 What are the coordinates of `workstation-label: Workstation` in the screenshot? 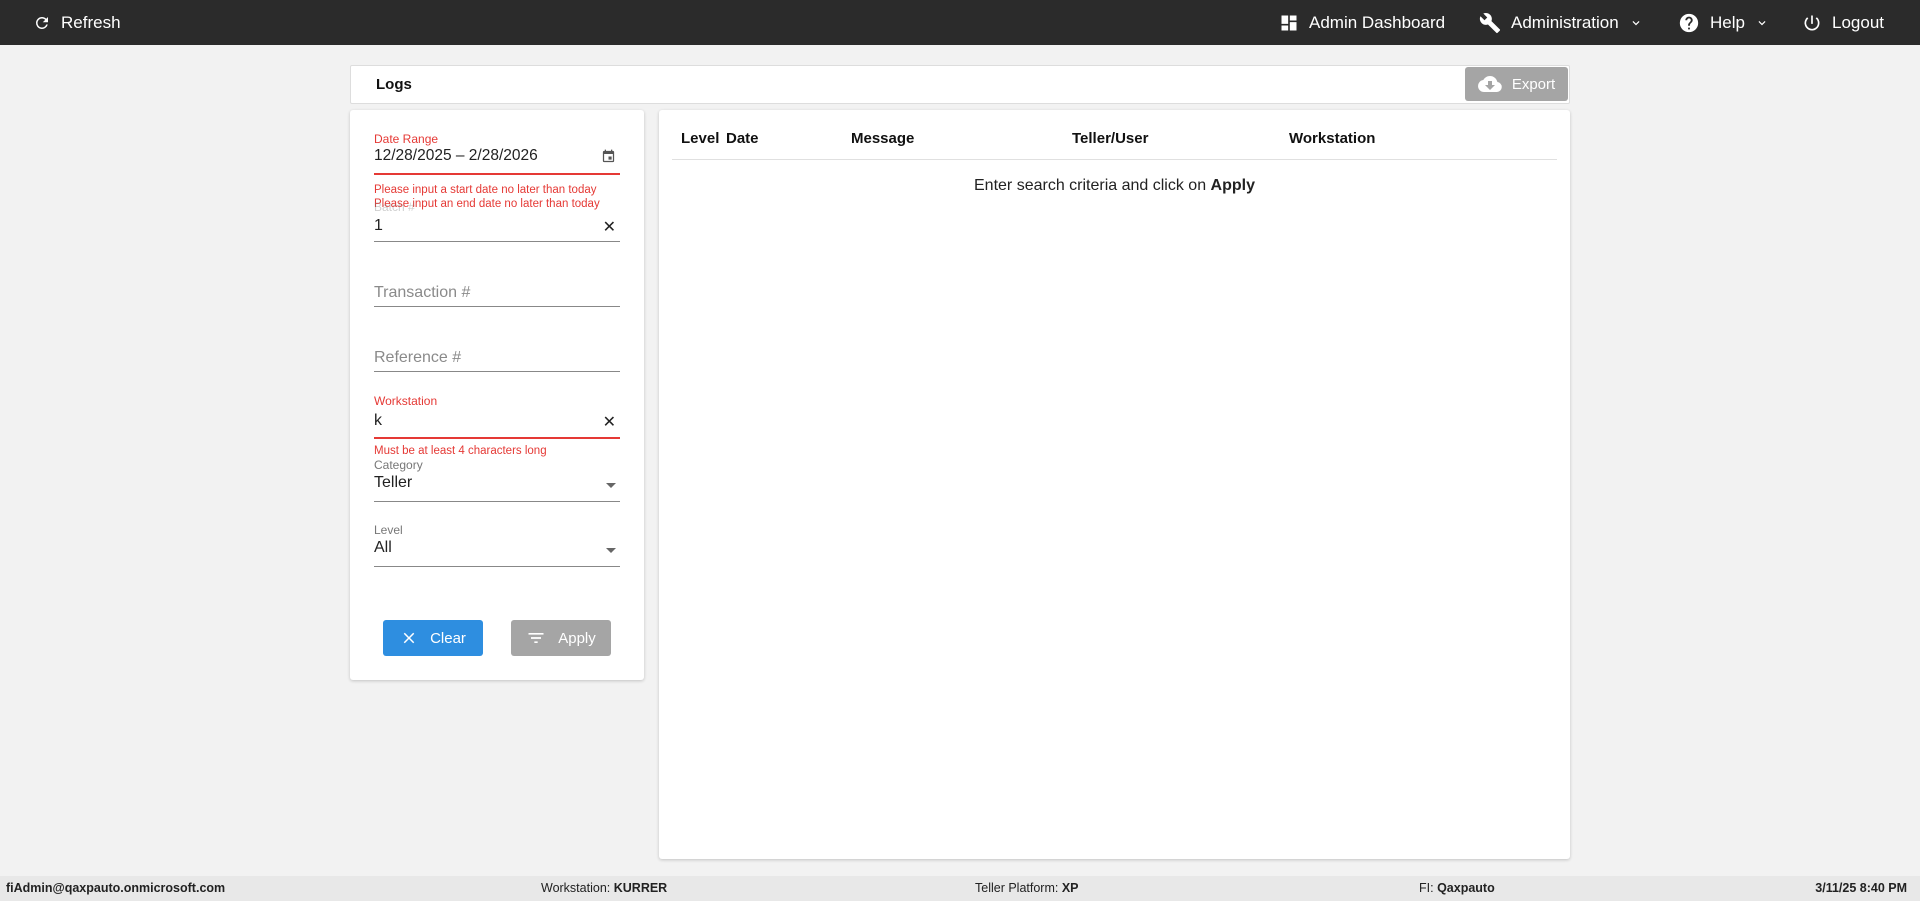 It's located at (406, 401).